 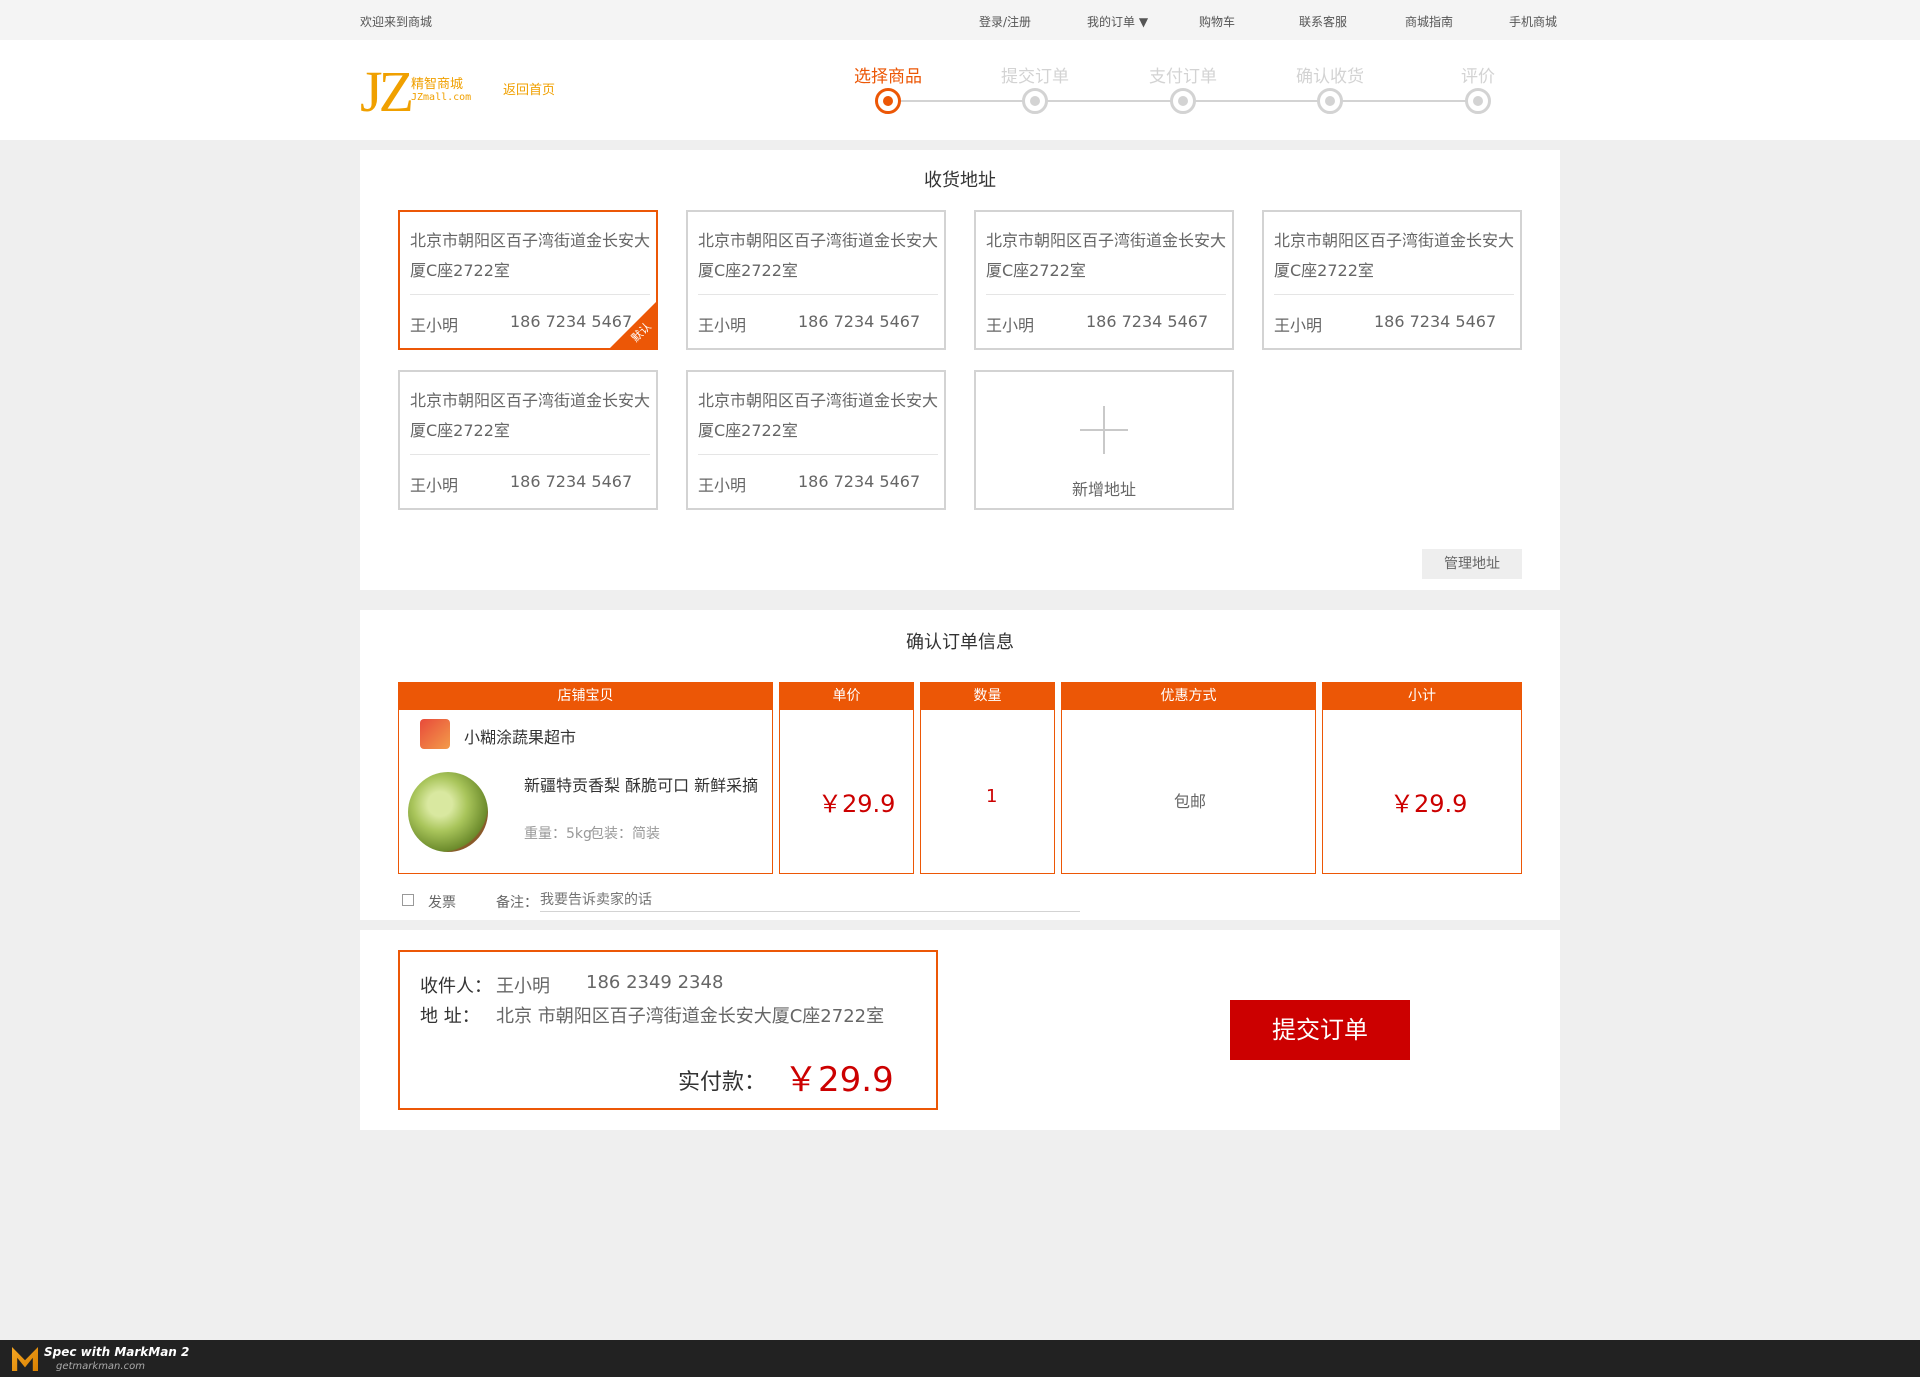 What do you see at coordinates (1422, 696) in the screenshot?
I see `header-subtotal: 小计` at bounding box center [1422, 696].